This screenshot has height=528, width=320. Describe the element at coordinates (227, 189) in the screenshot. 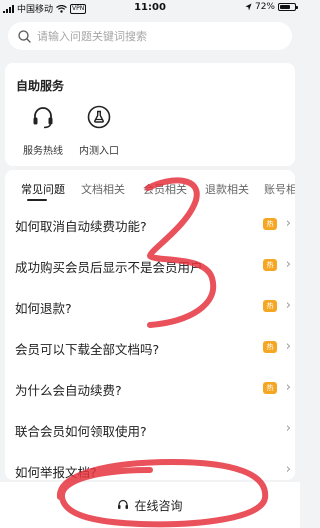

I see `tab-refund: 退款相关` at that location.